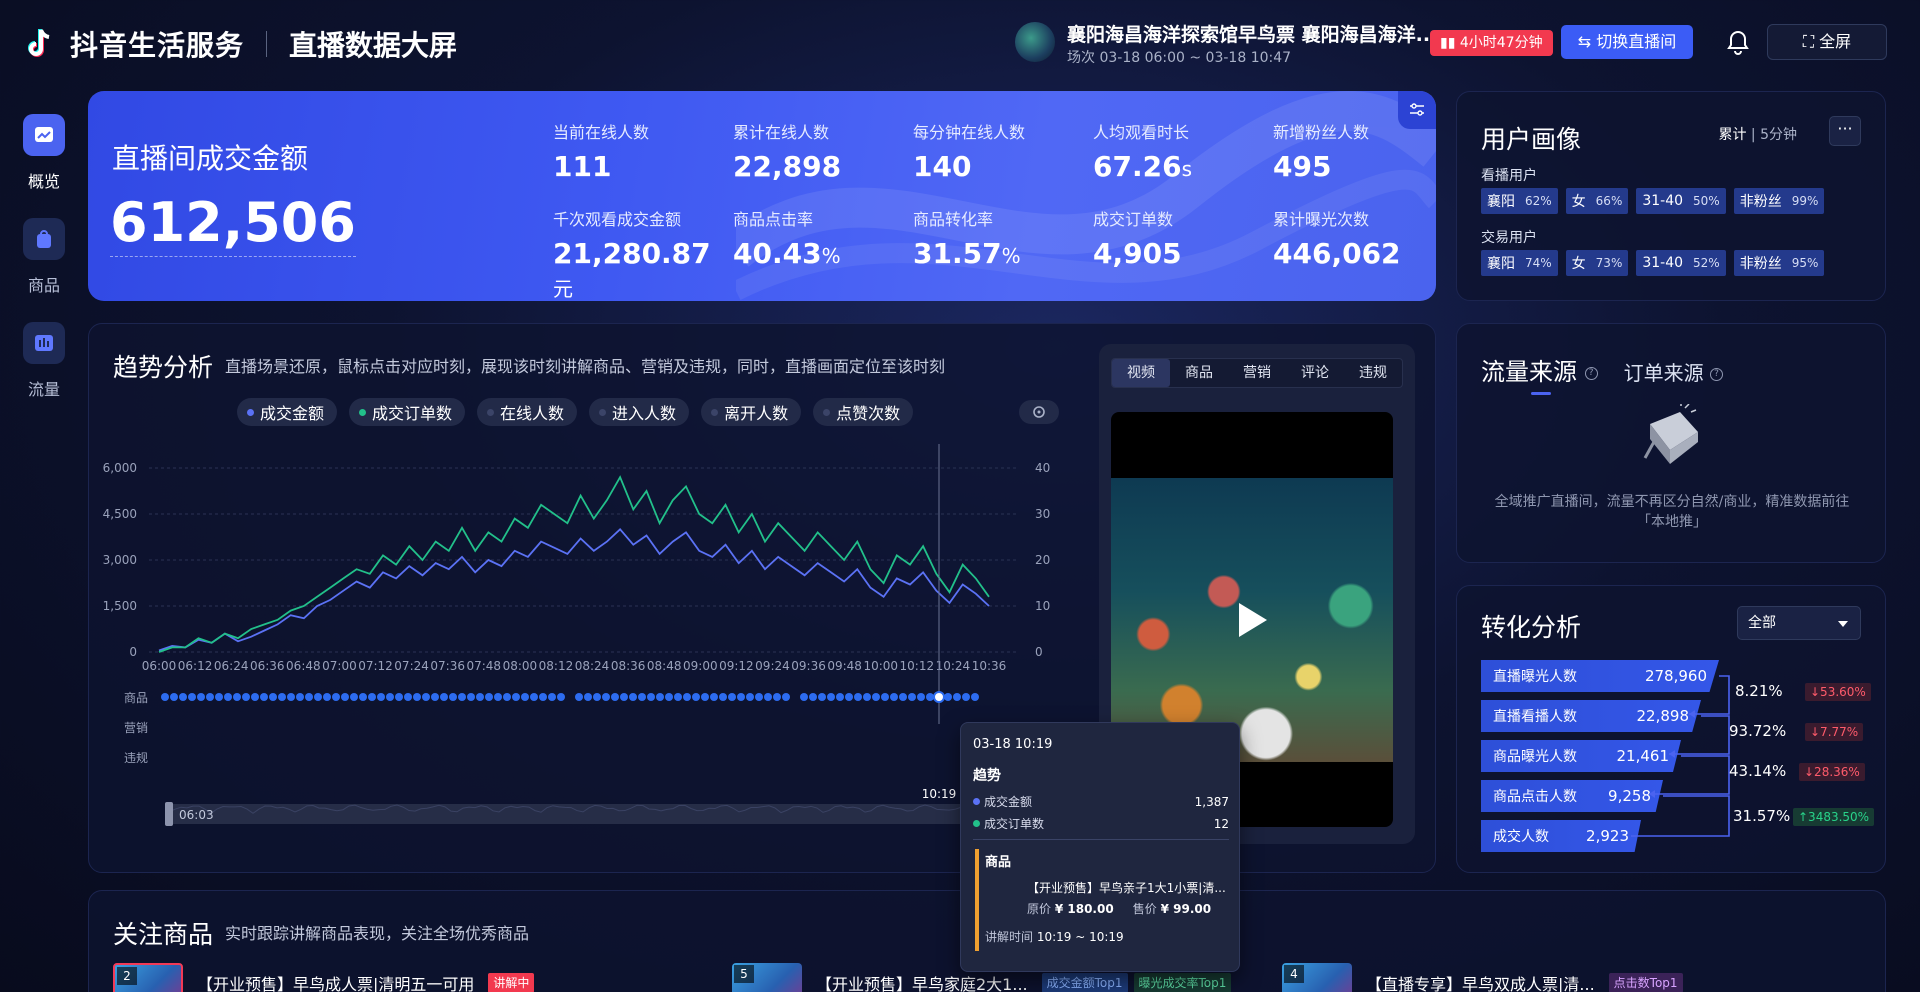 The height and width of the screenshot is (992, 1920). What do you see at coordinates (1042, 606) in the screenshot?
I see `y-right-tick-label: 10` at bounding box center [1042, 606].